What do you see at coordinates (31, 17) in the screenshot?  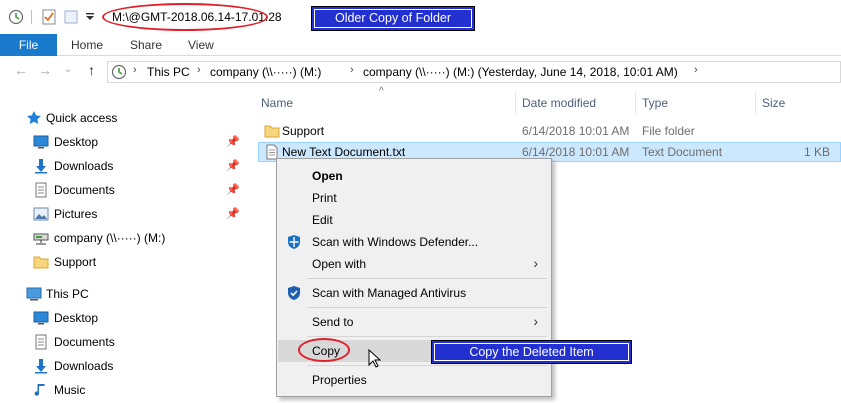 I see `quick-access-divider` at bounding box center [31, 17].